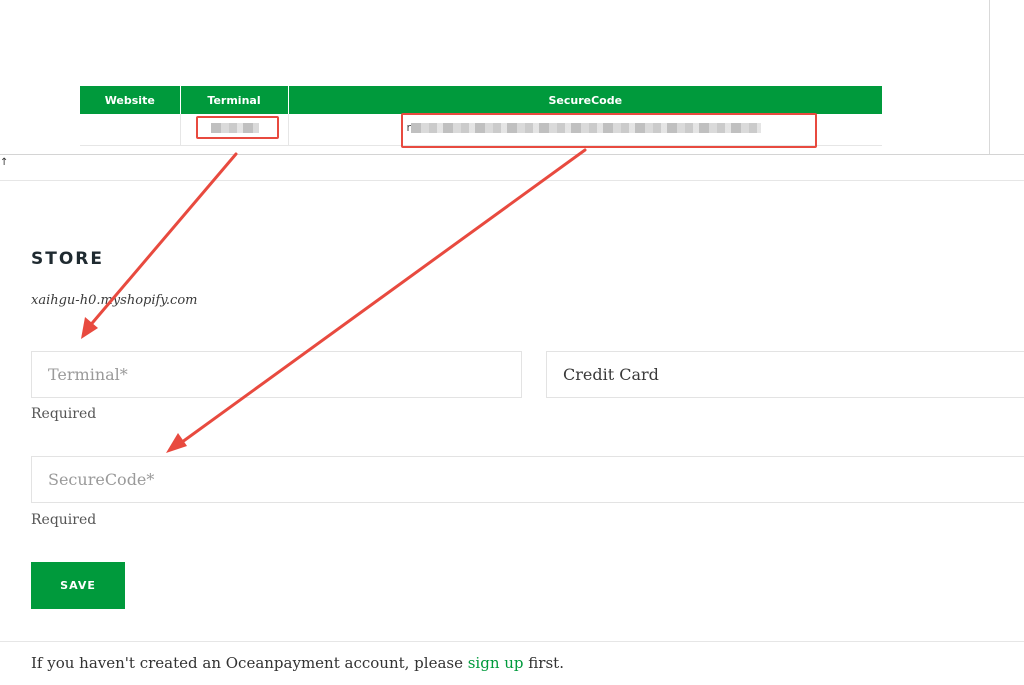 The width and height of the screenshot is (1024, 685). What do you see at coordinates (64, 520) in the screenshot?
I see `securecode-required-hint: Required` at bounding box center [64, 520].